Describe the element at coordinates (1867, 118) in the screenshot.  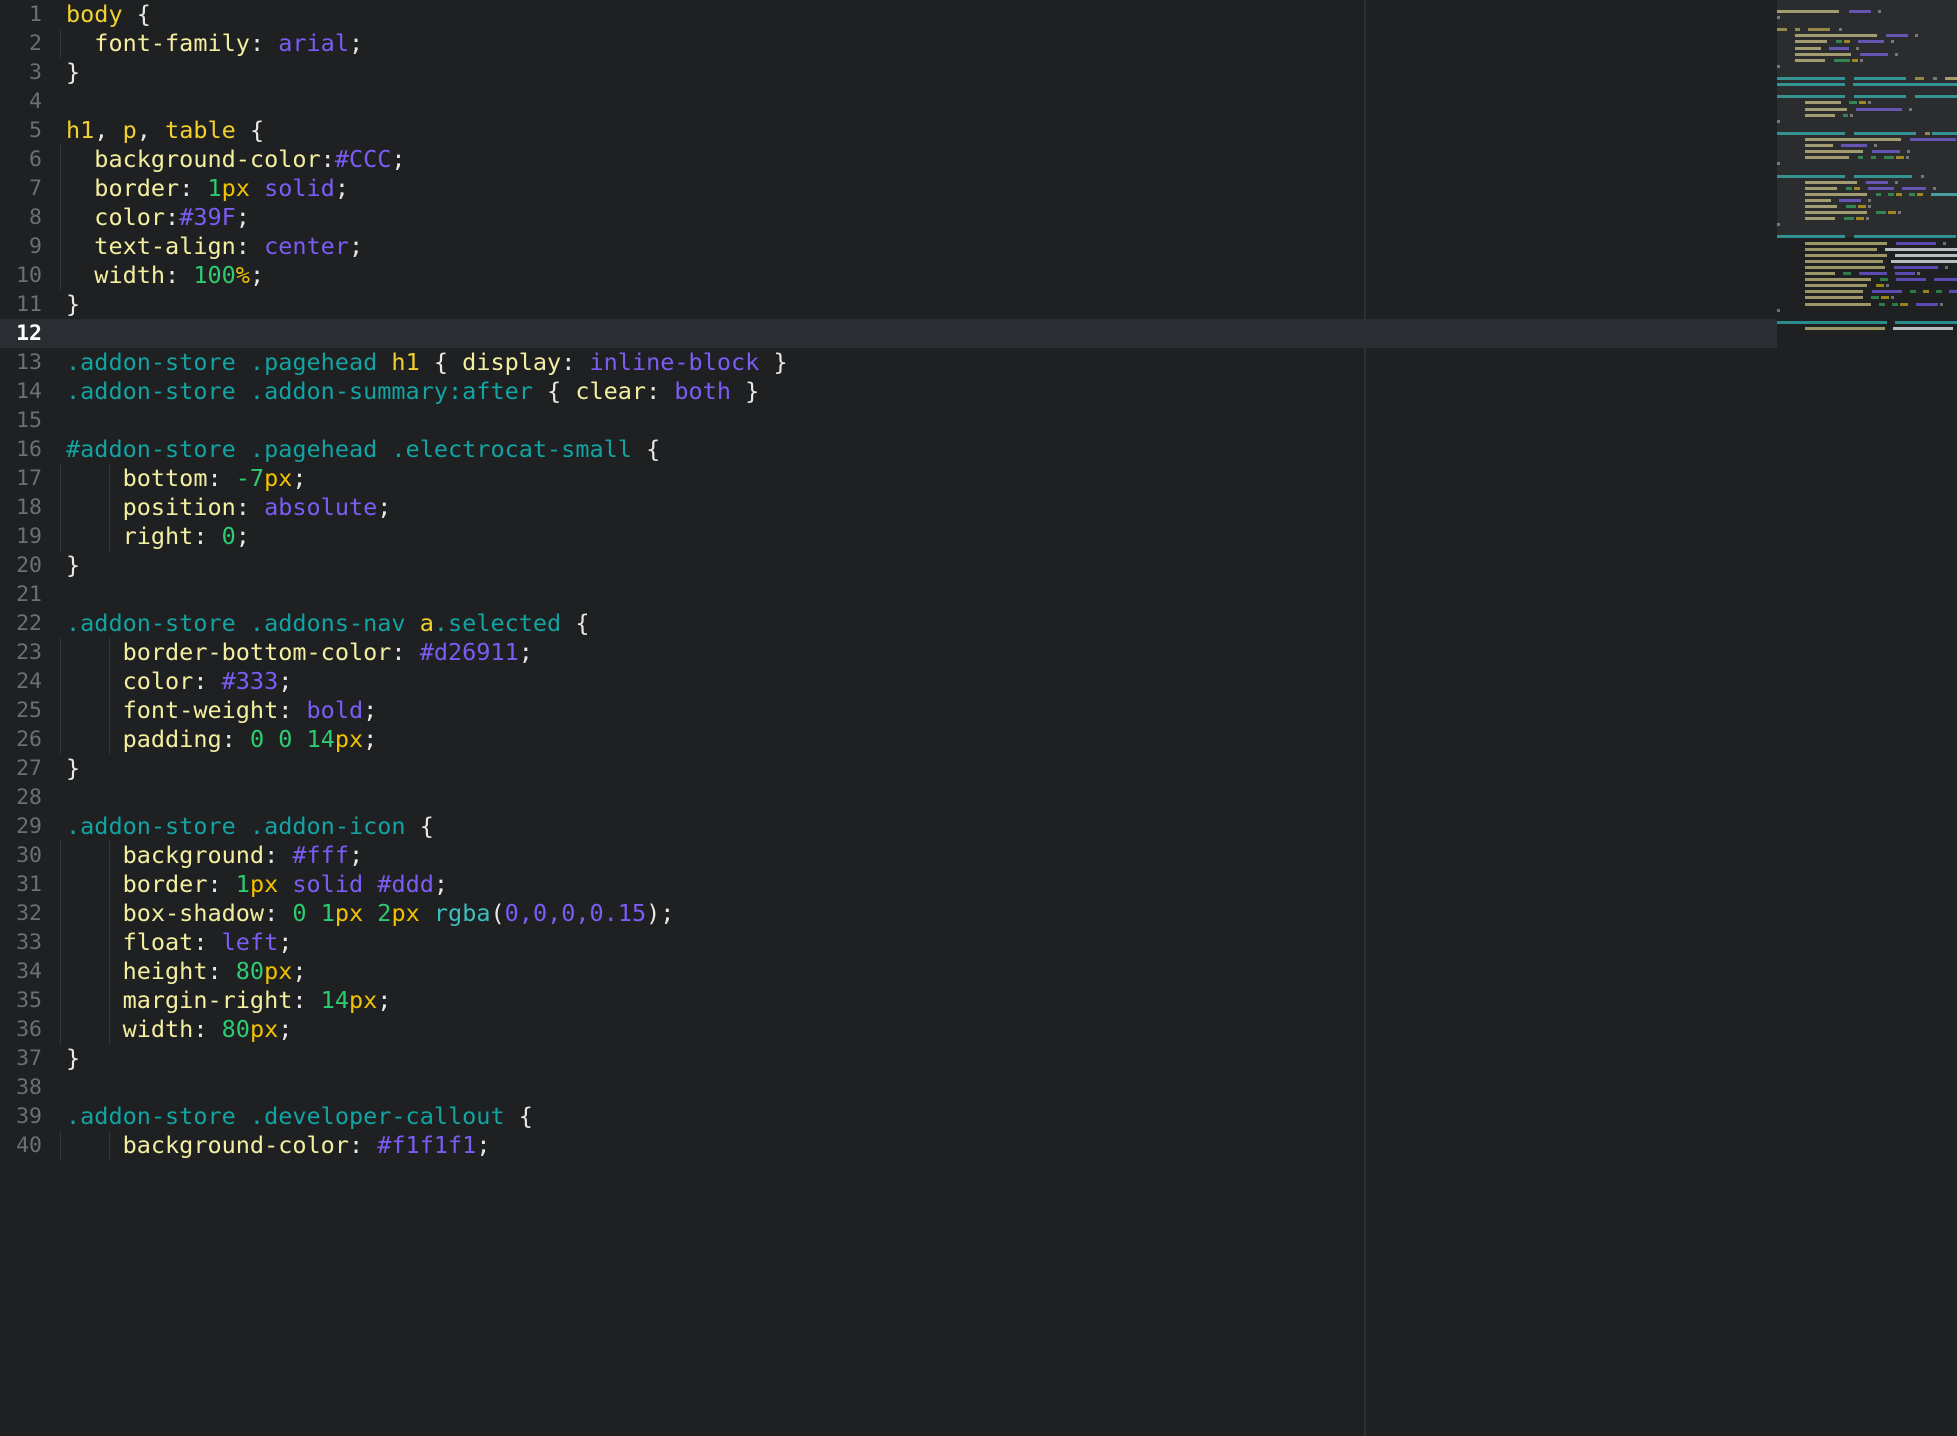
I see `minimap-viewport-slider` at that location.